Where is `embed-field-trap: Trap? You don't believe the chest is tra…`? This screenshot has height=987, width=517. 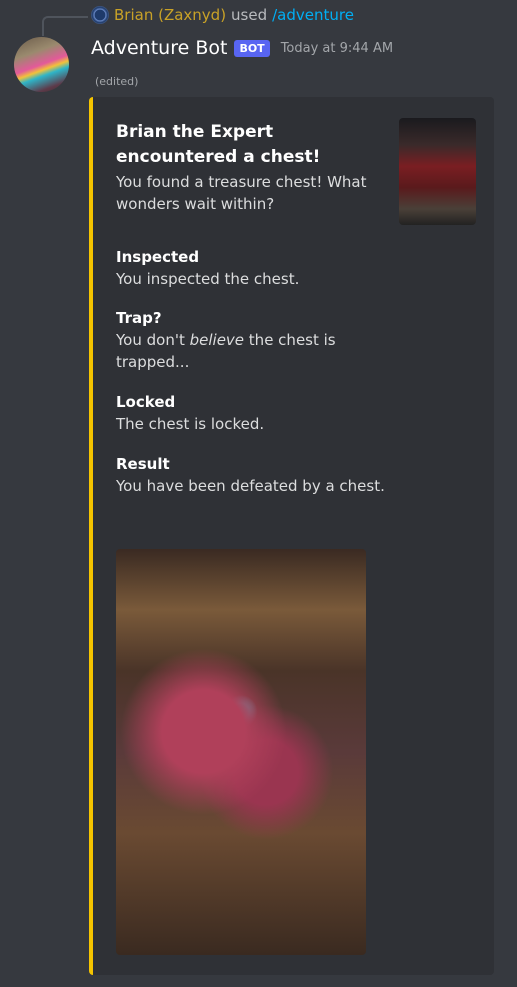 embed-field-trap: Trap? You don't believe the chest is tra… is located at coordinates (251, 340).